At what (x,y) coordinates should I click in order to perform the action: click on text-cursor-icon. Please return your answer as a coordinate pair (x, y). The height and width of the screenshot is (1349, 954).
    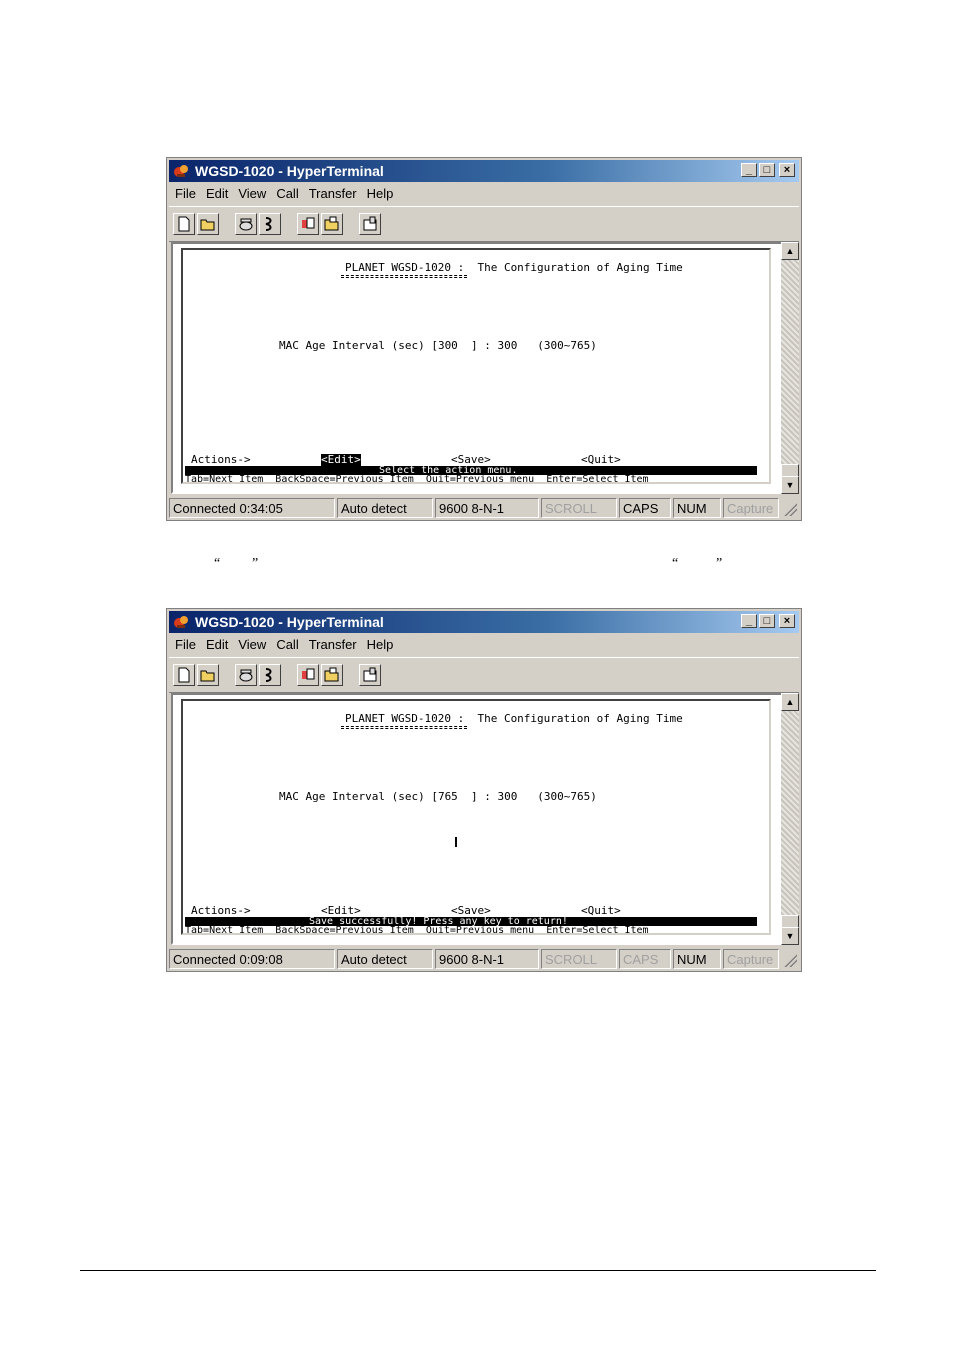
    Looking at the image, I should click on (456, 842).